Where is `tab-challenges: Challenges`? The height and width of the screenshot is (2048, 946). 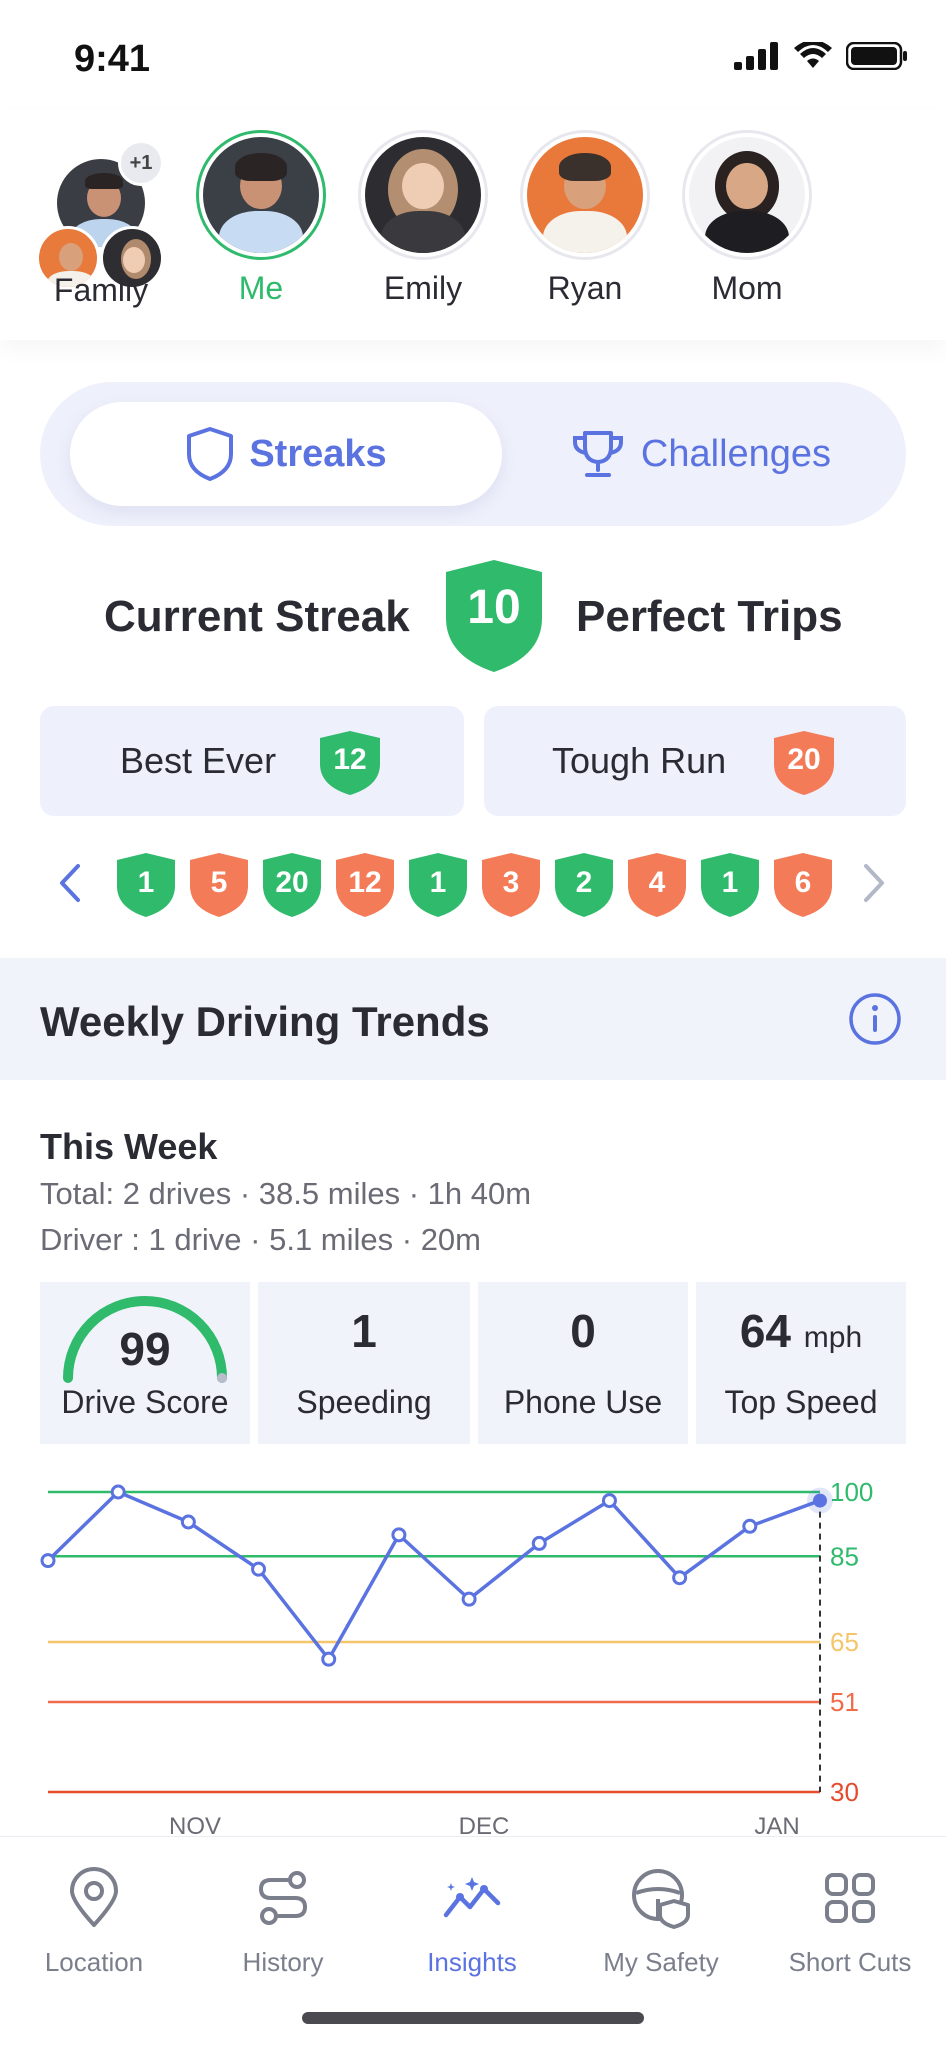 tab-challenges: Challenges is located at coordinates (700, 454).